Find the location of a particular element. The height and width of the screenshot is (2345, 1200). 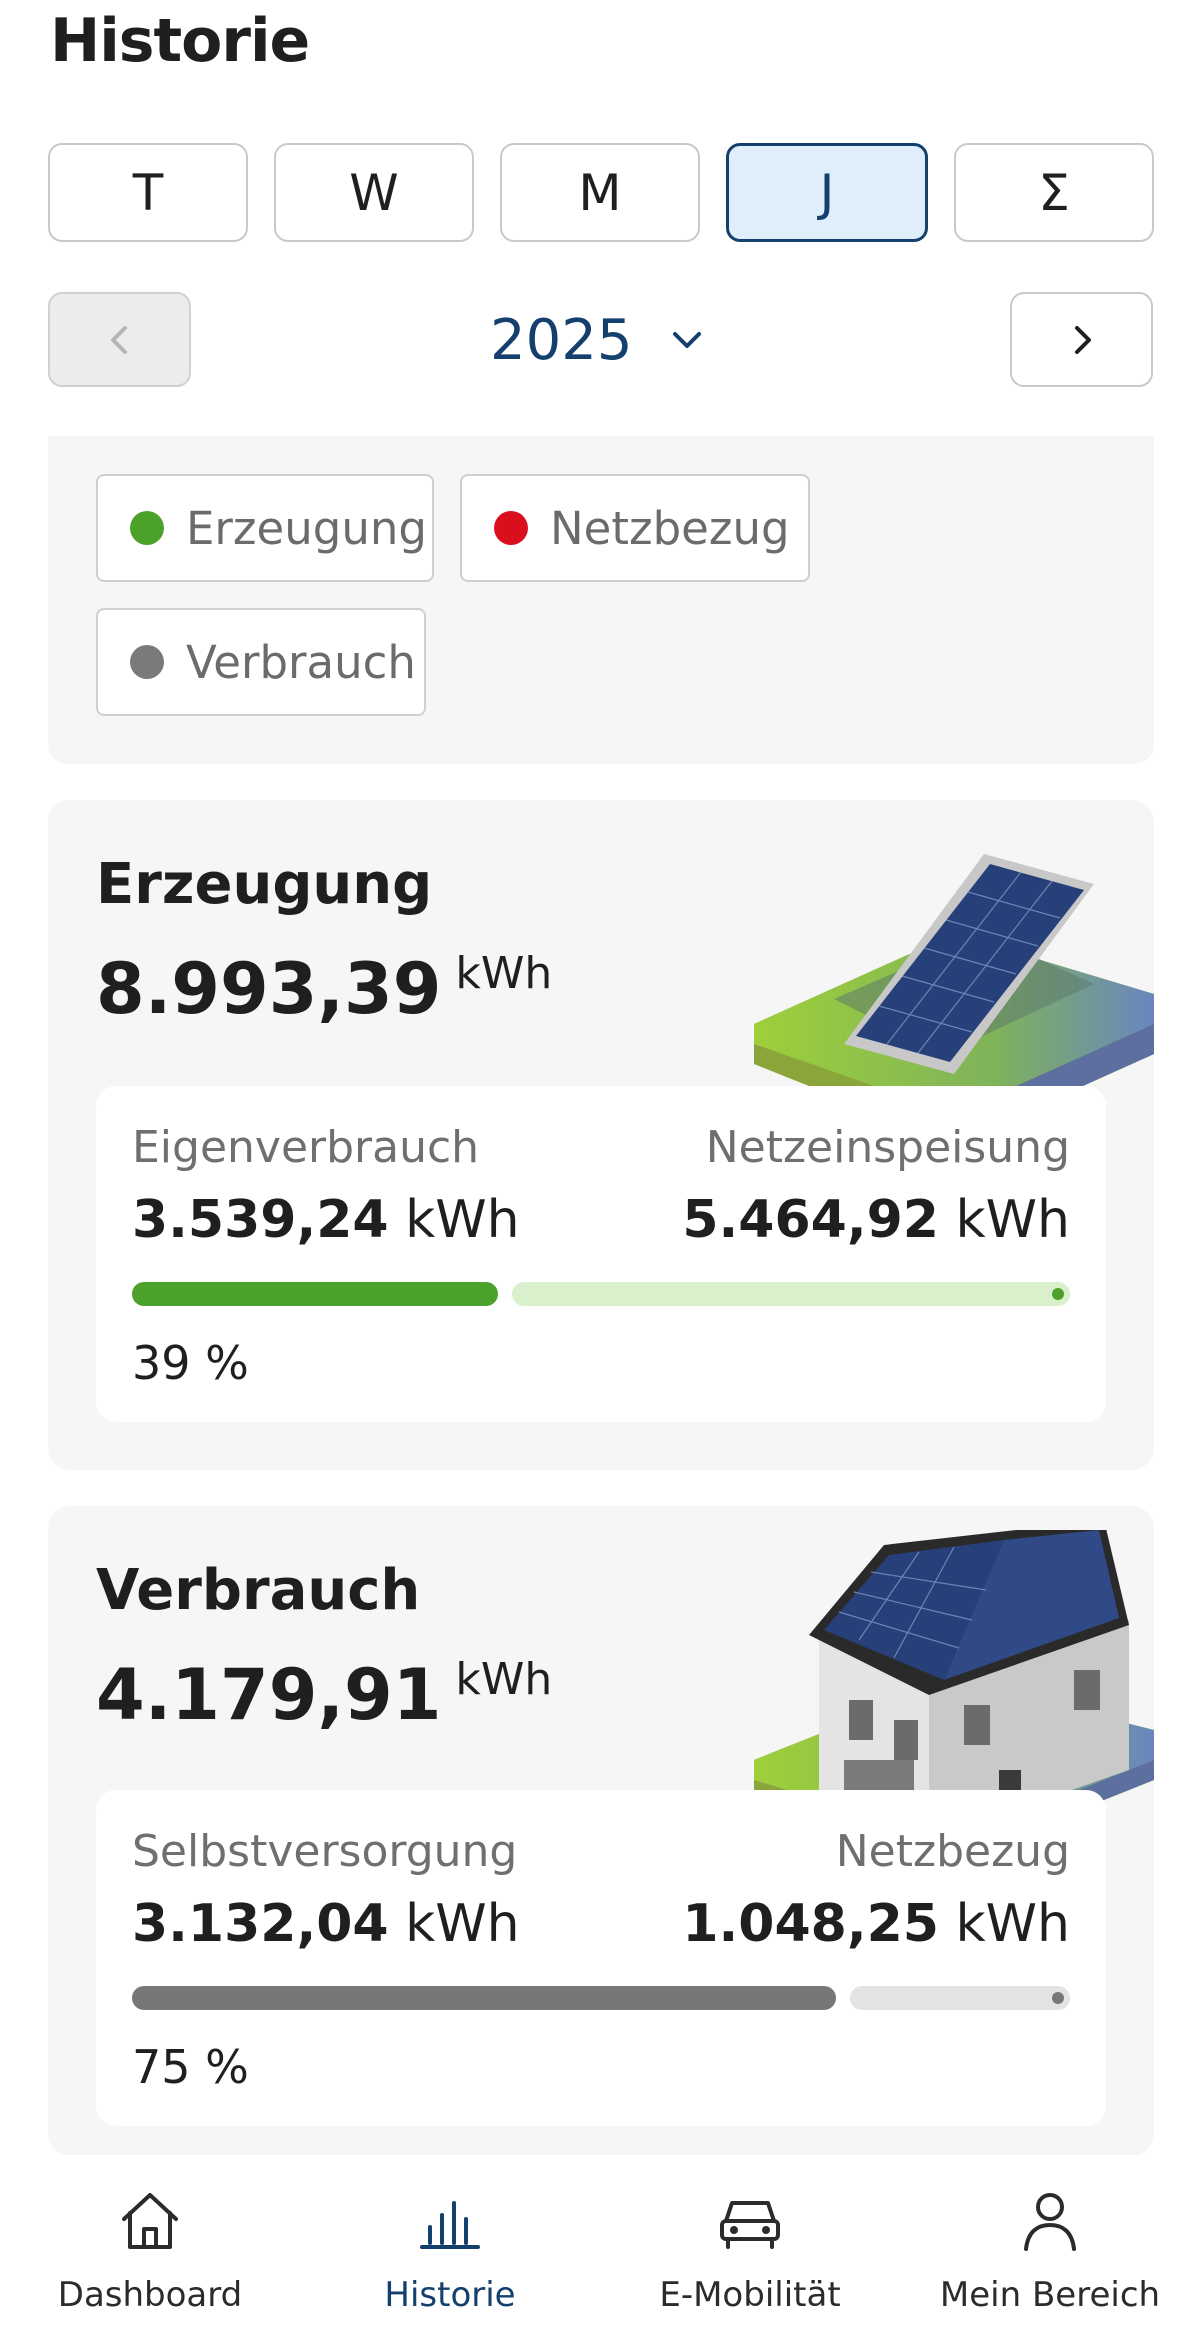

legend-chip-erzeugung: Erzeugung is located at coordinates (265, 528).